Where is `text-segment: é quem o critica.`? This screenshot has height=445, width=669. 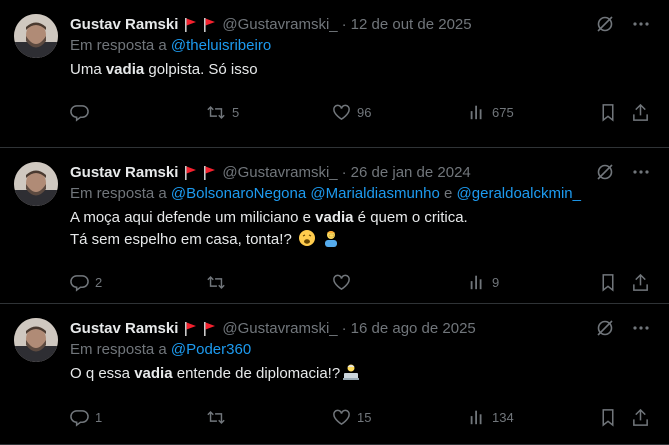 text-segment: é quem o critica. is located at coordinates (410, 217).